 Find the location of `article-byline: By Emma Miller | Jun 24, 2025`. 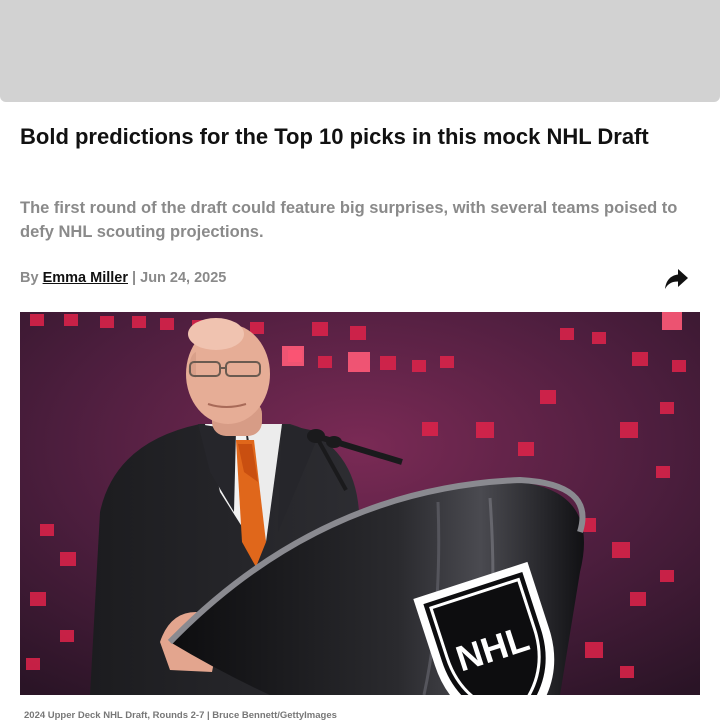

article-byline: By Emma Miller | Jun 24, 2025 is located at coordinates (123, 278).